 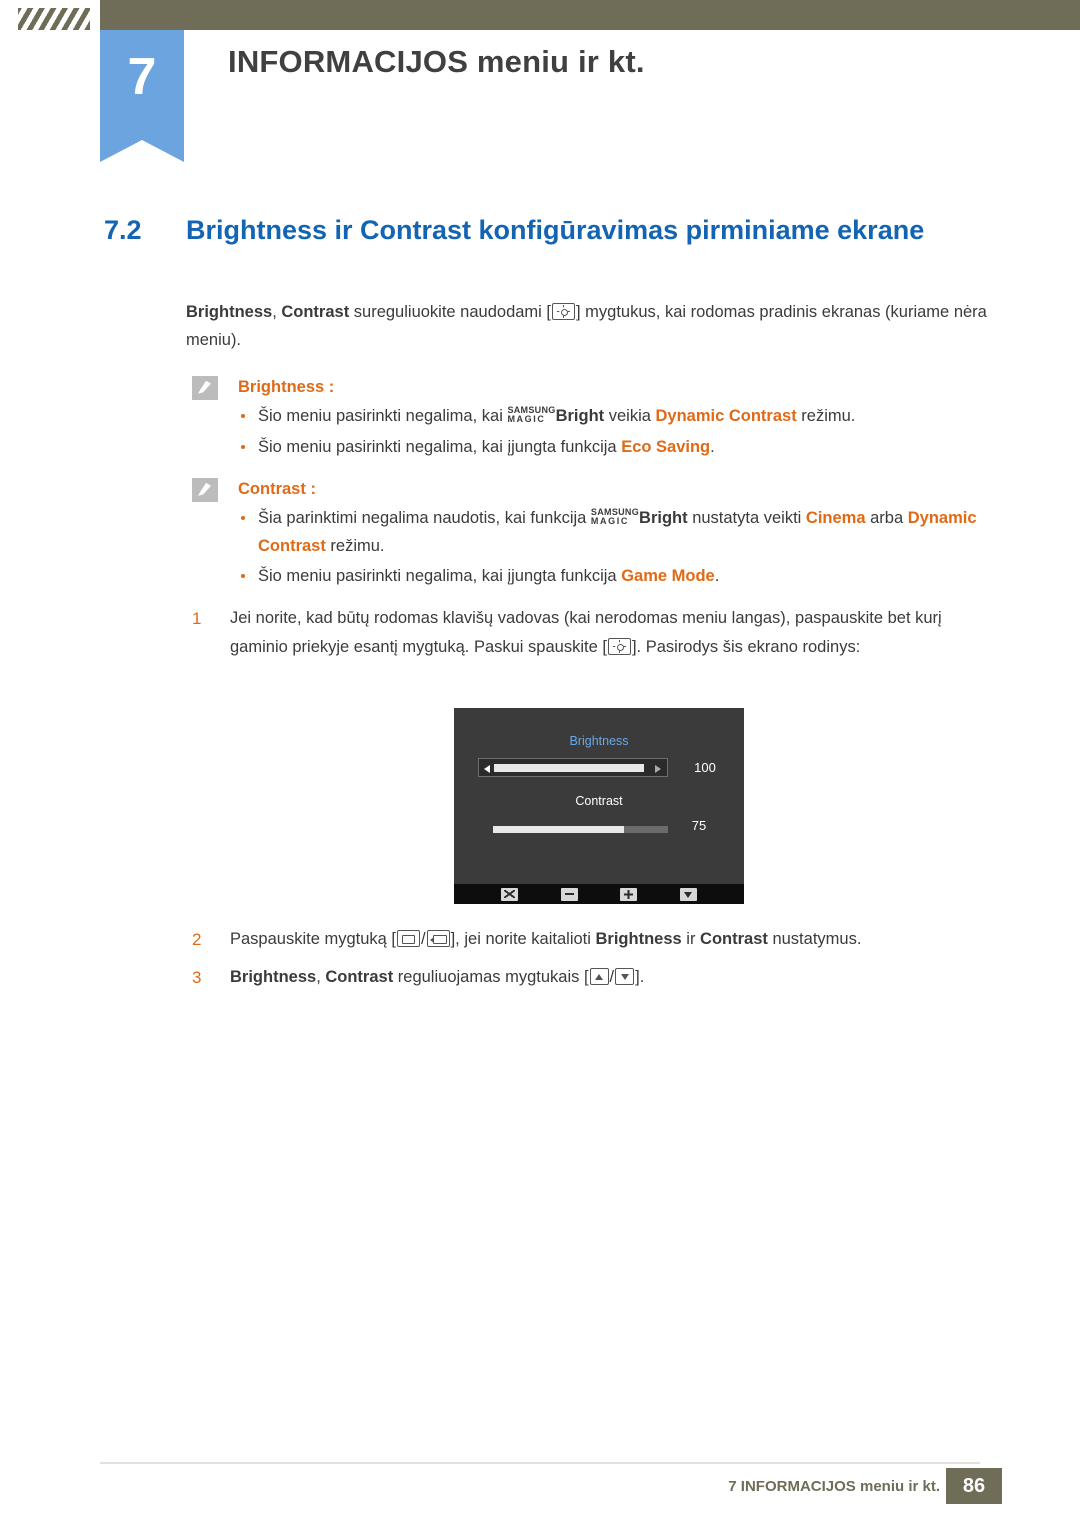 I want to click on step-2-text-a: Paspauskite mygtuką [, so click(x=313, y=939).